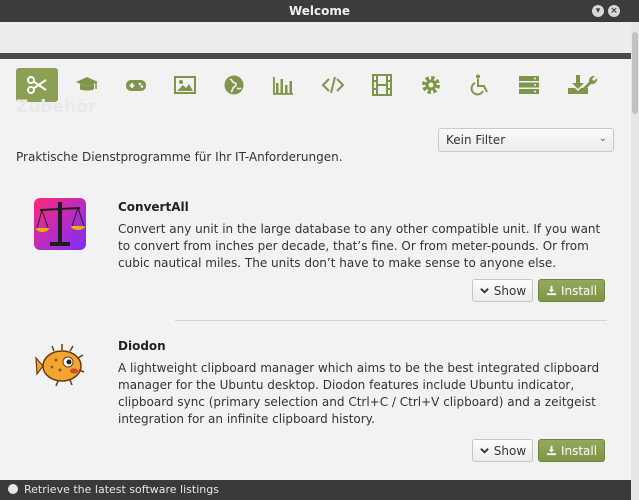 Image resolution: width=639 pixels, height=500 pixels. I want to click on gear-icon, so click(431, 85).